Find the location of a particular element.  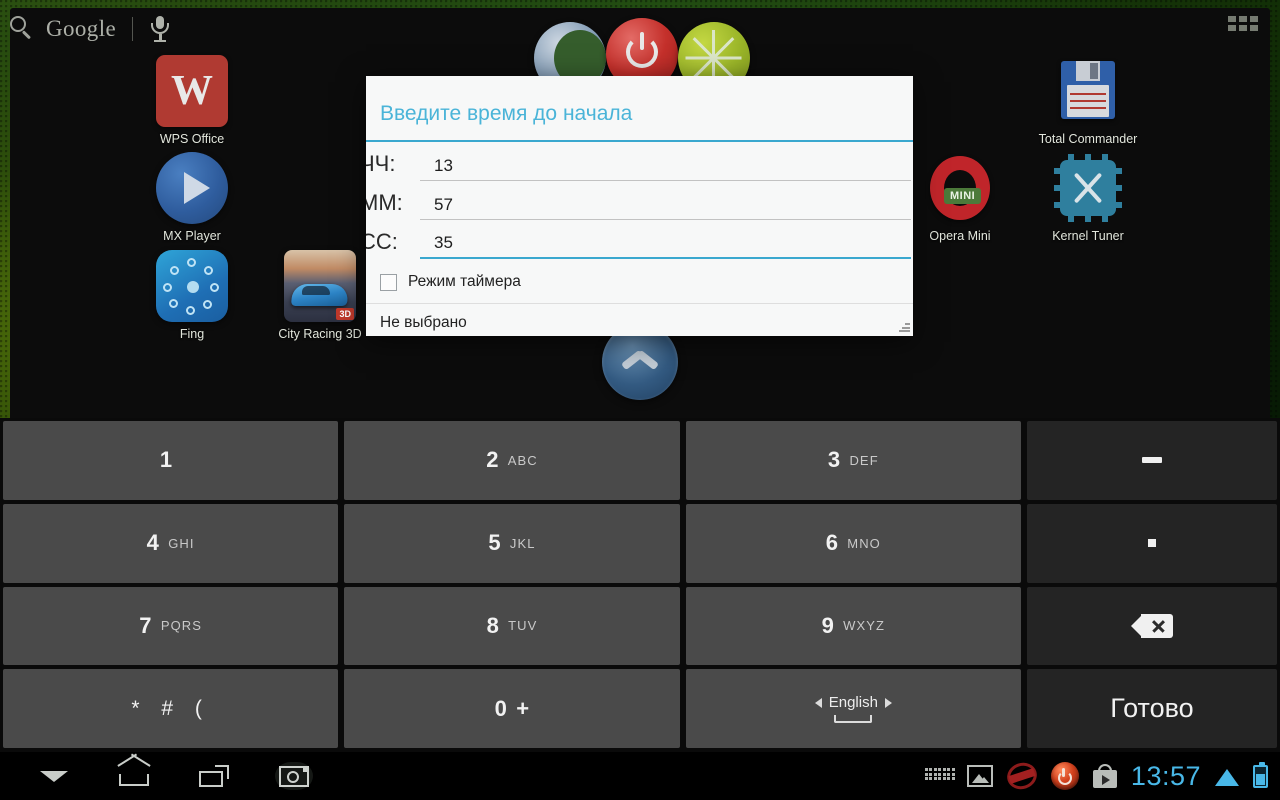

update-stamp-icon is located at coordinates (1022, 776).